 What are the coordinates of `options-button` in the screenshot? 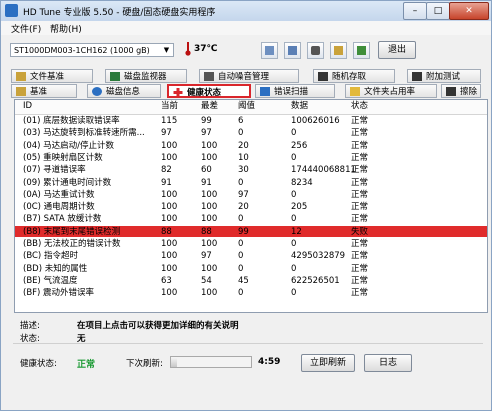 It's located at (338, 50).